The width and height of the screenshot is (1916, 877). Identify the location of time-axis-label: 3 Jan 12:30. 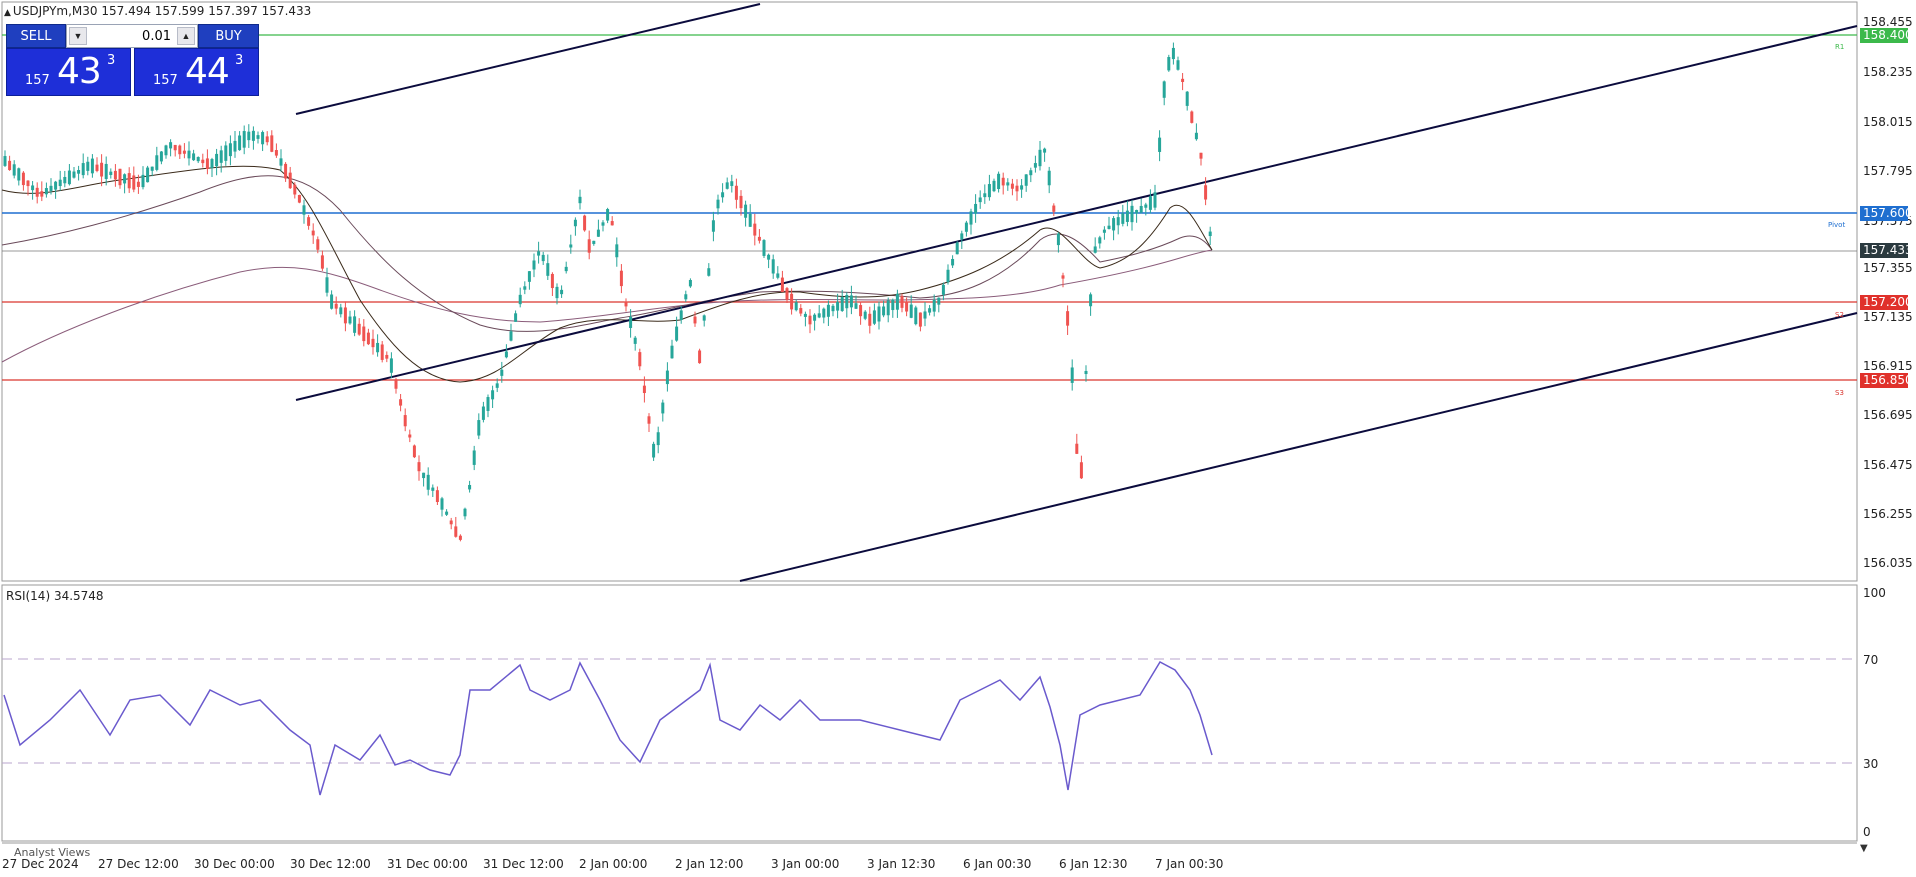
(901, 864).